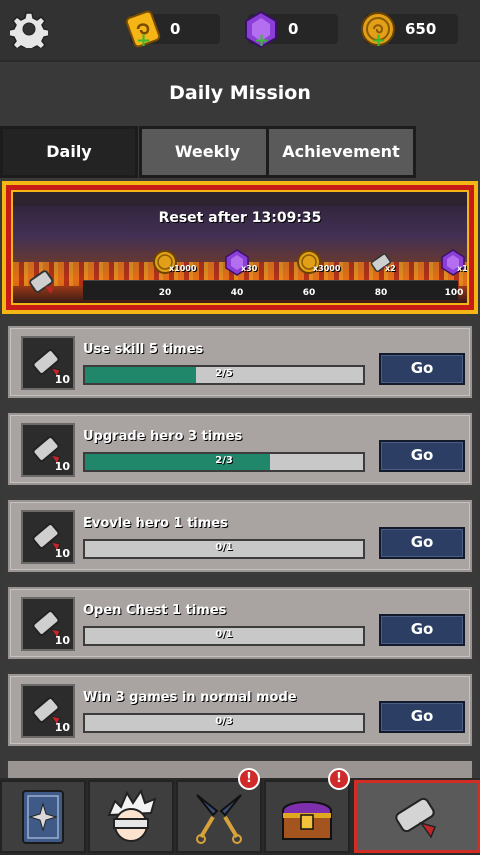  Describe the element at coordinates (155, 610) in the screenshot. I see `mission-label: Open Chest 1 times` at that location.